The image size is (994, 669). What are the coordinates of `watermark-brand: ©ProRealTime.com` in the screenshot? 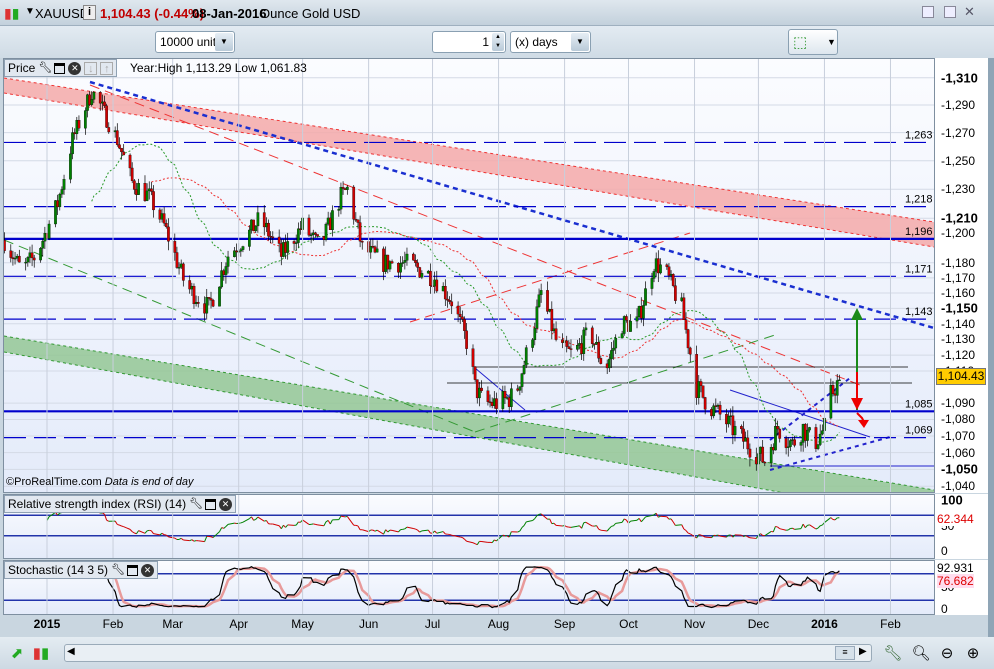 It's located at (54, 482).